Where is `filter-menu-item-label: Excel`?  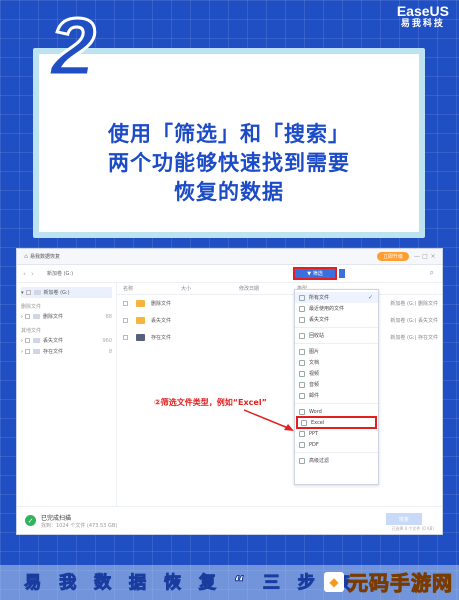 filter-menu-item-label: Excel is located at coordinates (318, 422).